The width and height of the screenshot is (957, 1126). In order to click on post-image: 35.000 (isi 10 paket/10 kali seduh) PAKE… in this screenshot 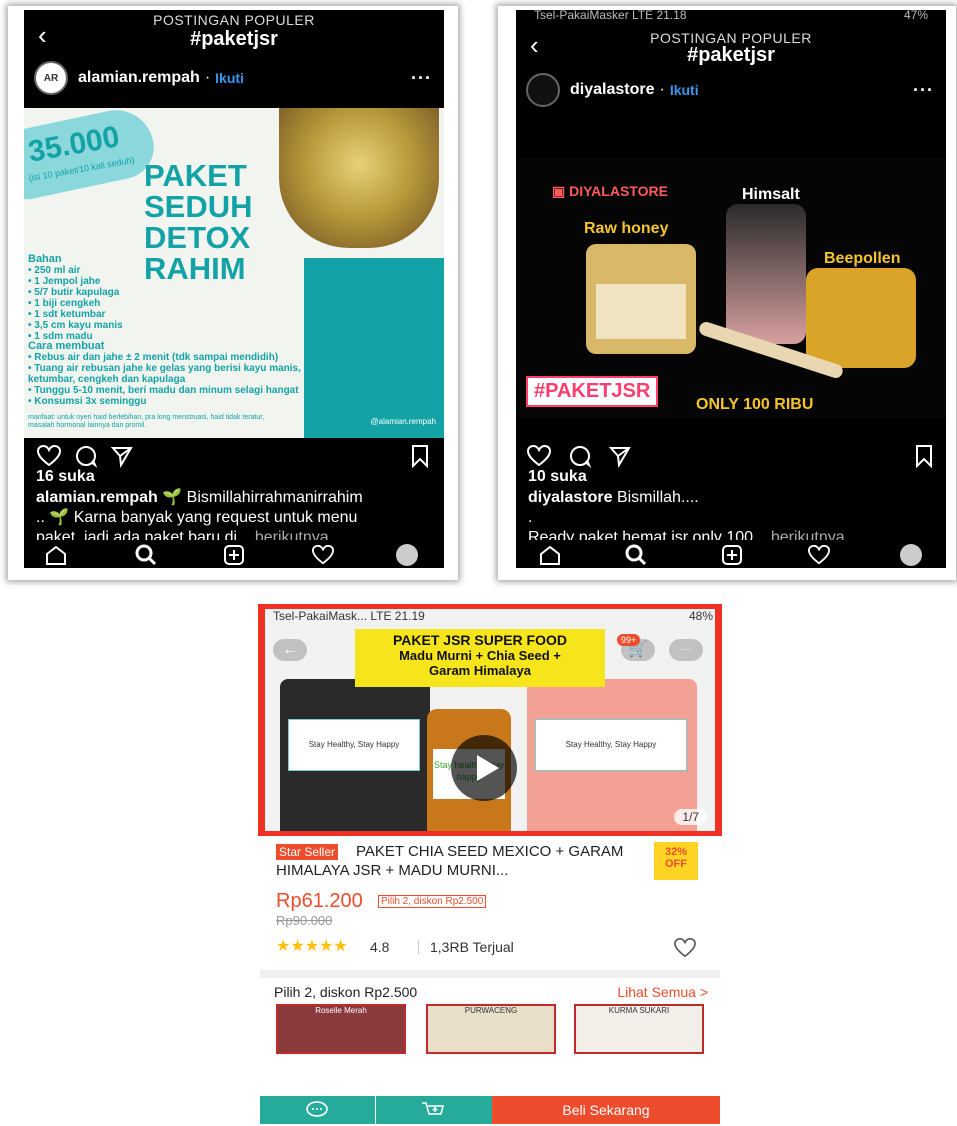, I will do `click(234, 273)`.